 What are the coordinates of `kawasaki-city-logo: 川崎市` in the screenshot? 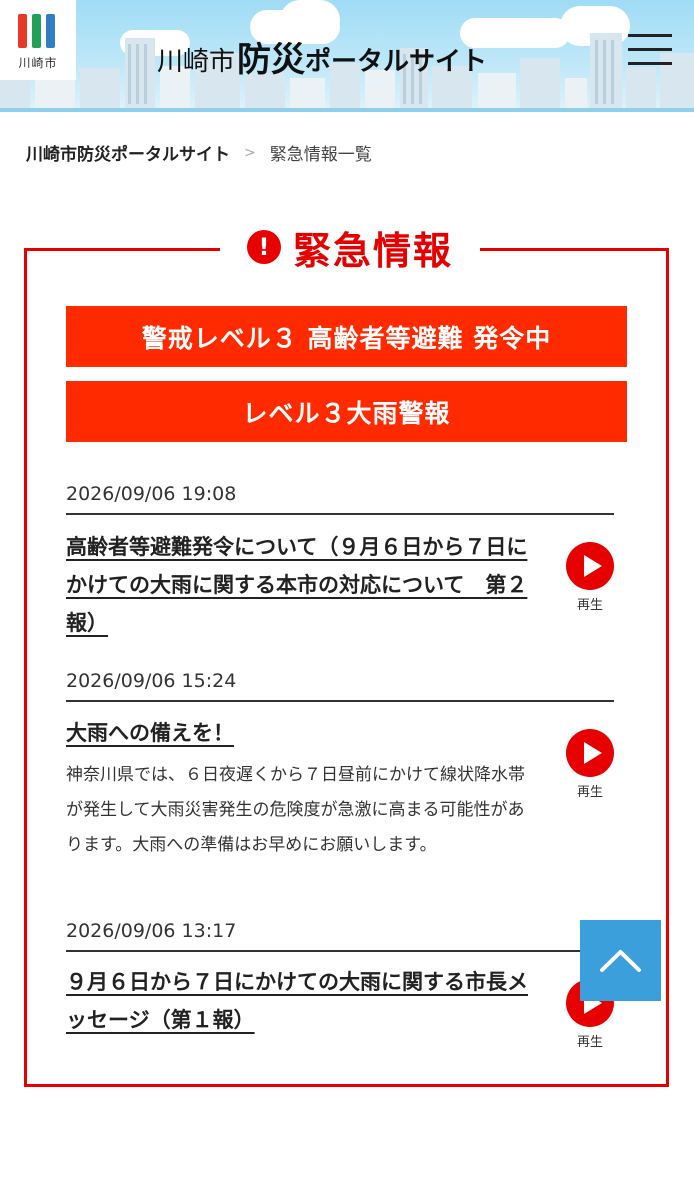 It's located at (38, 40).